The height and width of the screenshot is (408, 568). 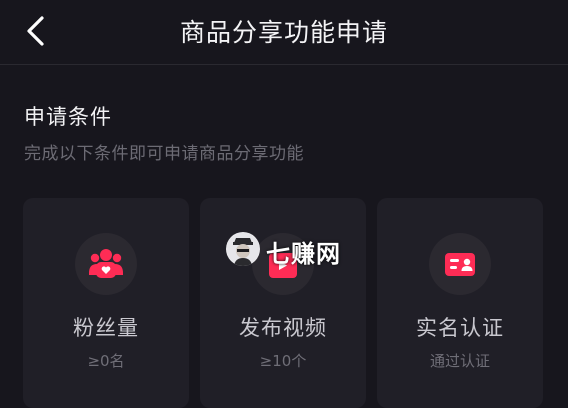 What do you see at coordinates (243, 249) in the screenshot?
I see `watermark-avatar-icon` at bounding box center [243, 249].